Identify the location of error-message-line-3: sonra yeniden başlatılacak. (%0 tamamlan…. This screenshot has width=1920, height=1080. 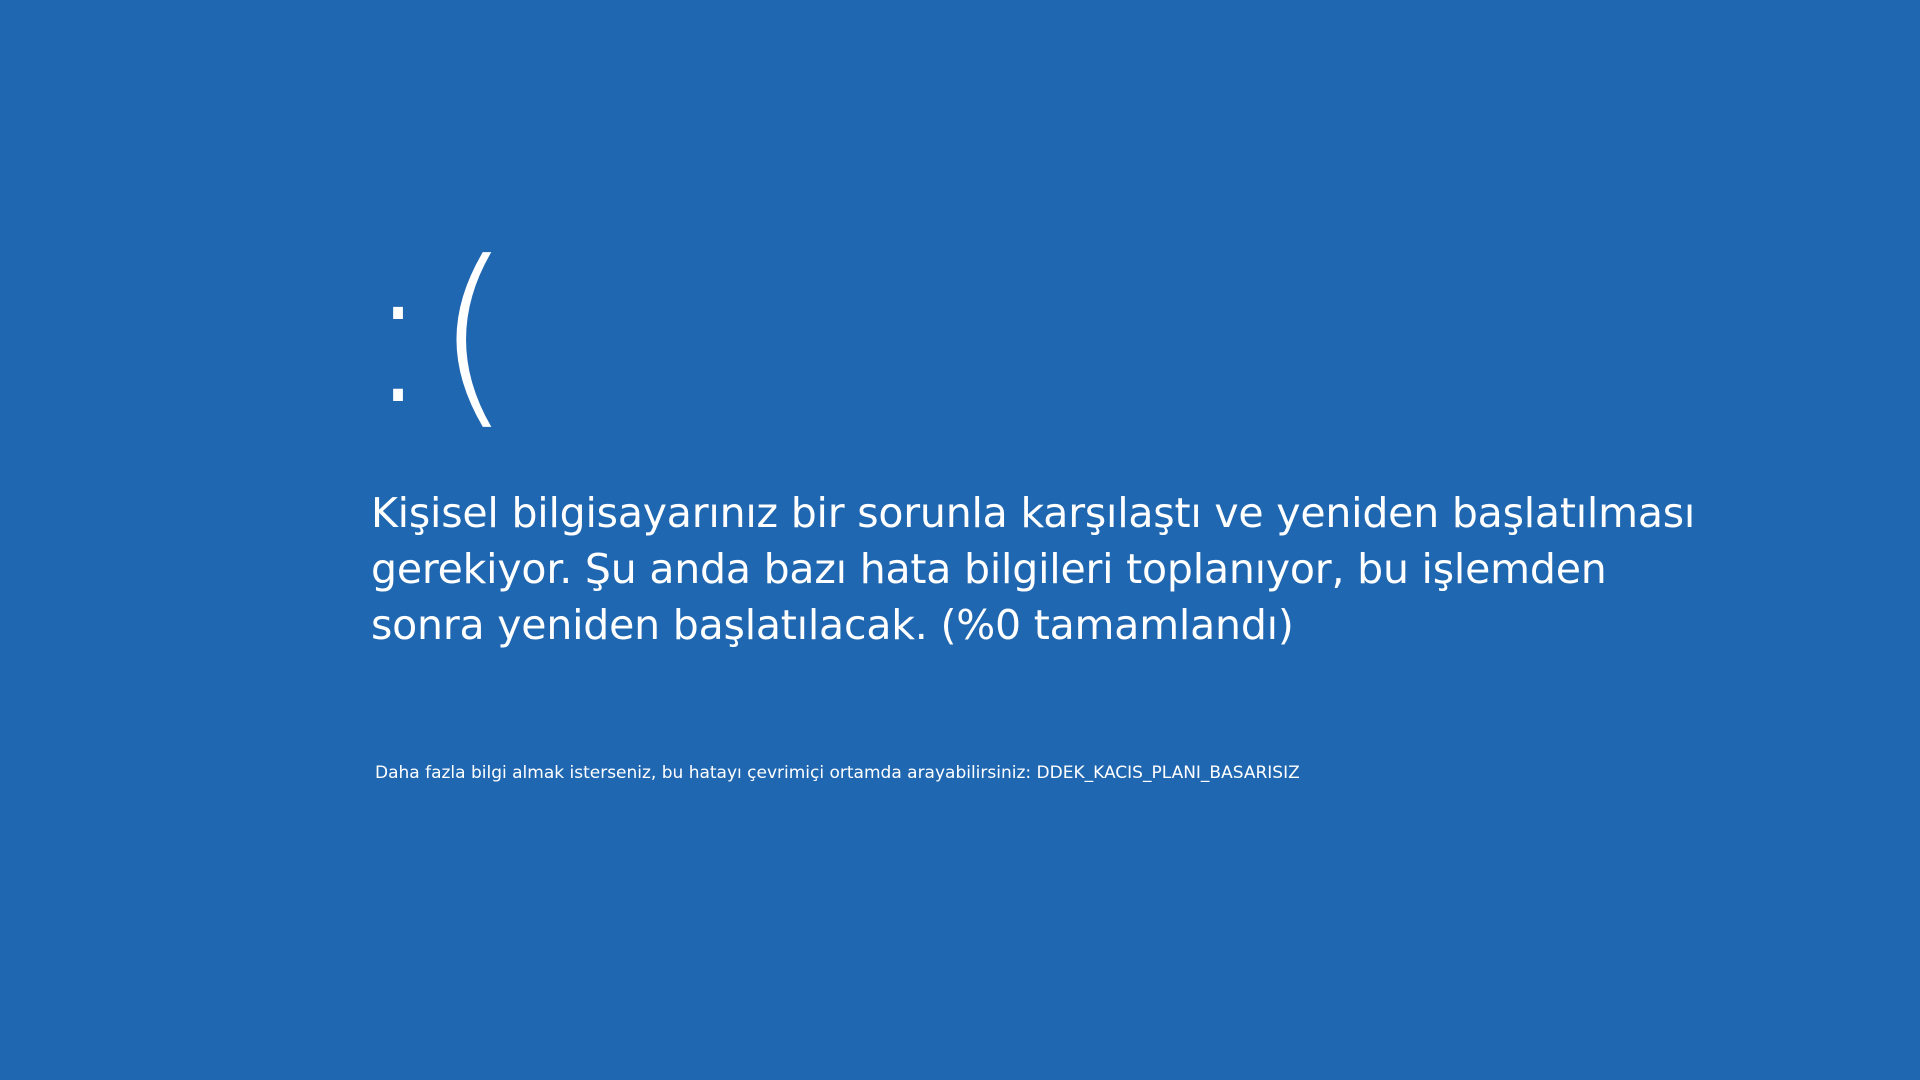
(832, 625).